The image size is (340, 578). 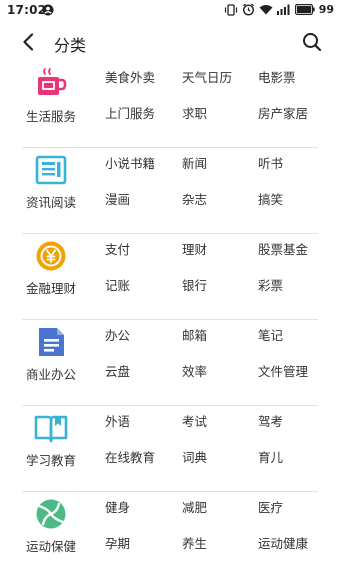 I want to click on category-life-services: 生活服务 美食外卖 天气日历 电影票 上门服务 求职 房产家居, so click(x=170, y=105).